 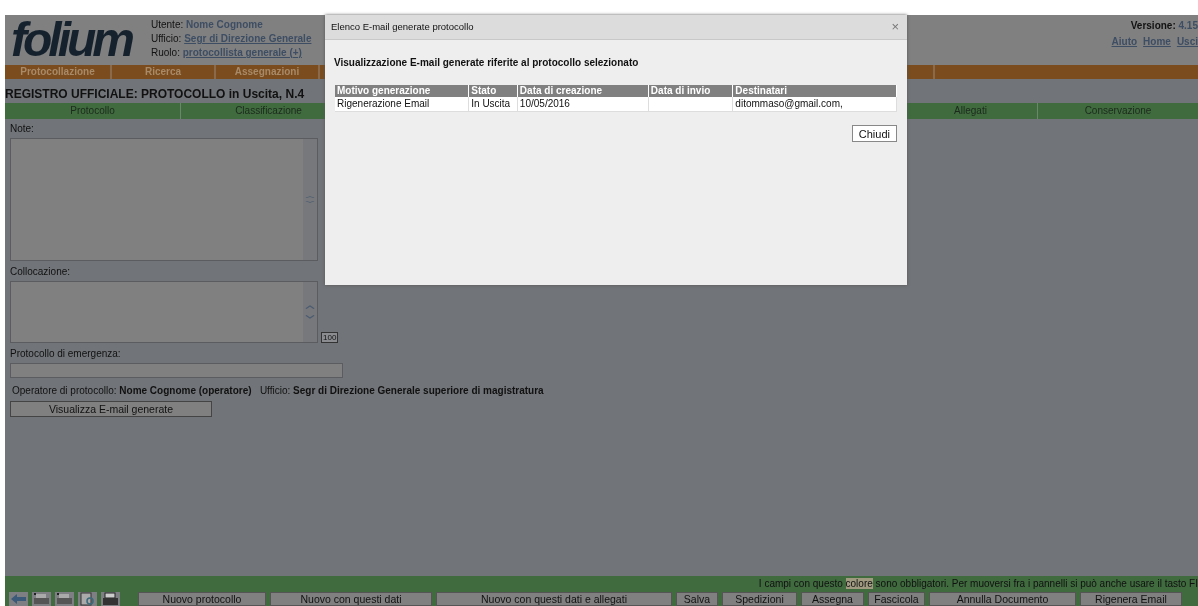 What do you see at coordinates (248, 38) in the screenshot?
I see `office-link: Segr di Direzione Generale` at bounding box center [248, 38].